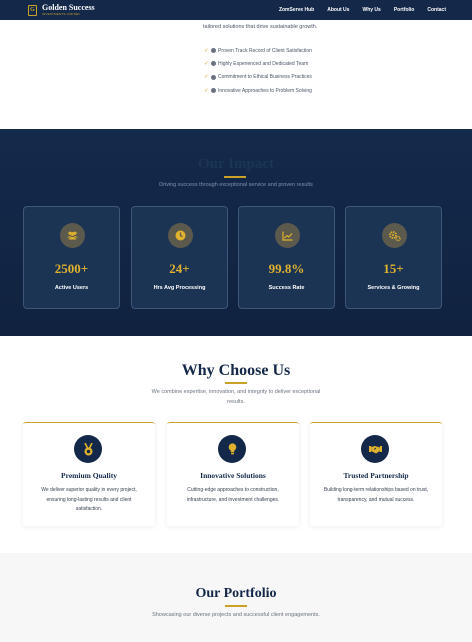  What do you see at coordinates (371, 10) in the screenshot?
I see `nav-why-us: Why Us` at bounding box center [371, 10].